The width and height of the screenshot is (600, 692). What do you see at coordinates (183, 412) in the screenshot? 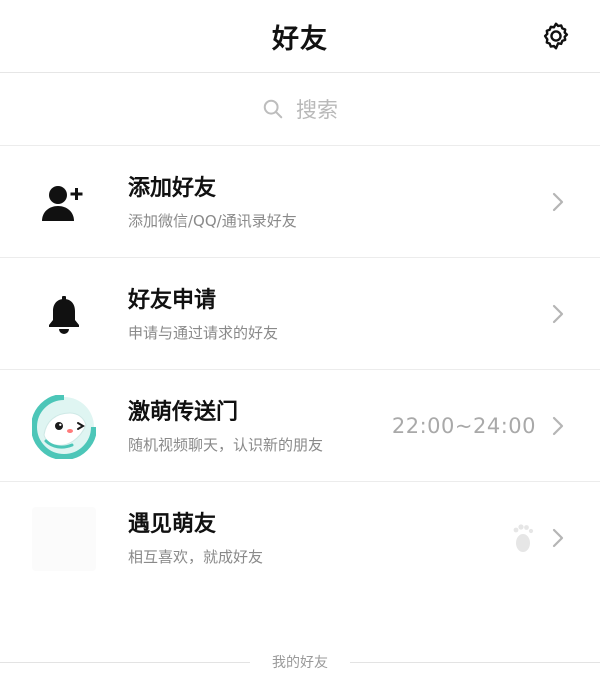
I see `item-title: 激萌传送门` at bounding box center [183, 412].